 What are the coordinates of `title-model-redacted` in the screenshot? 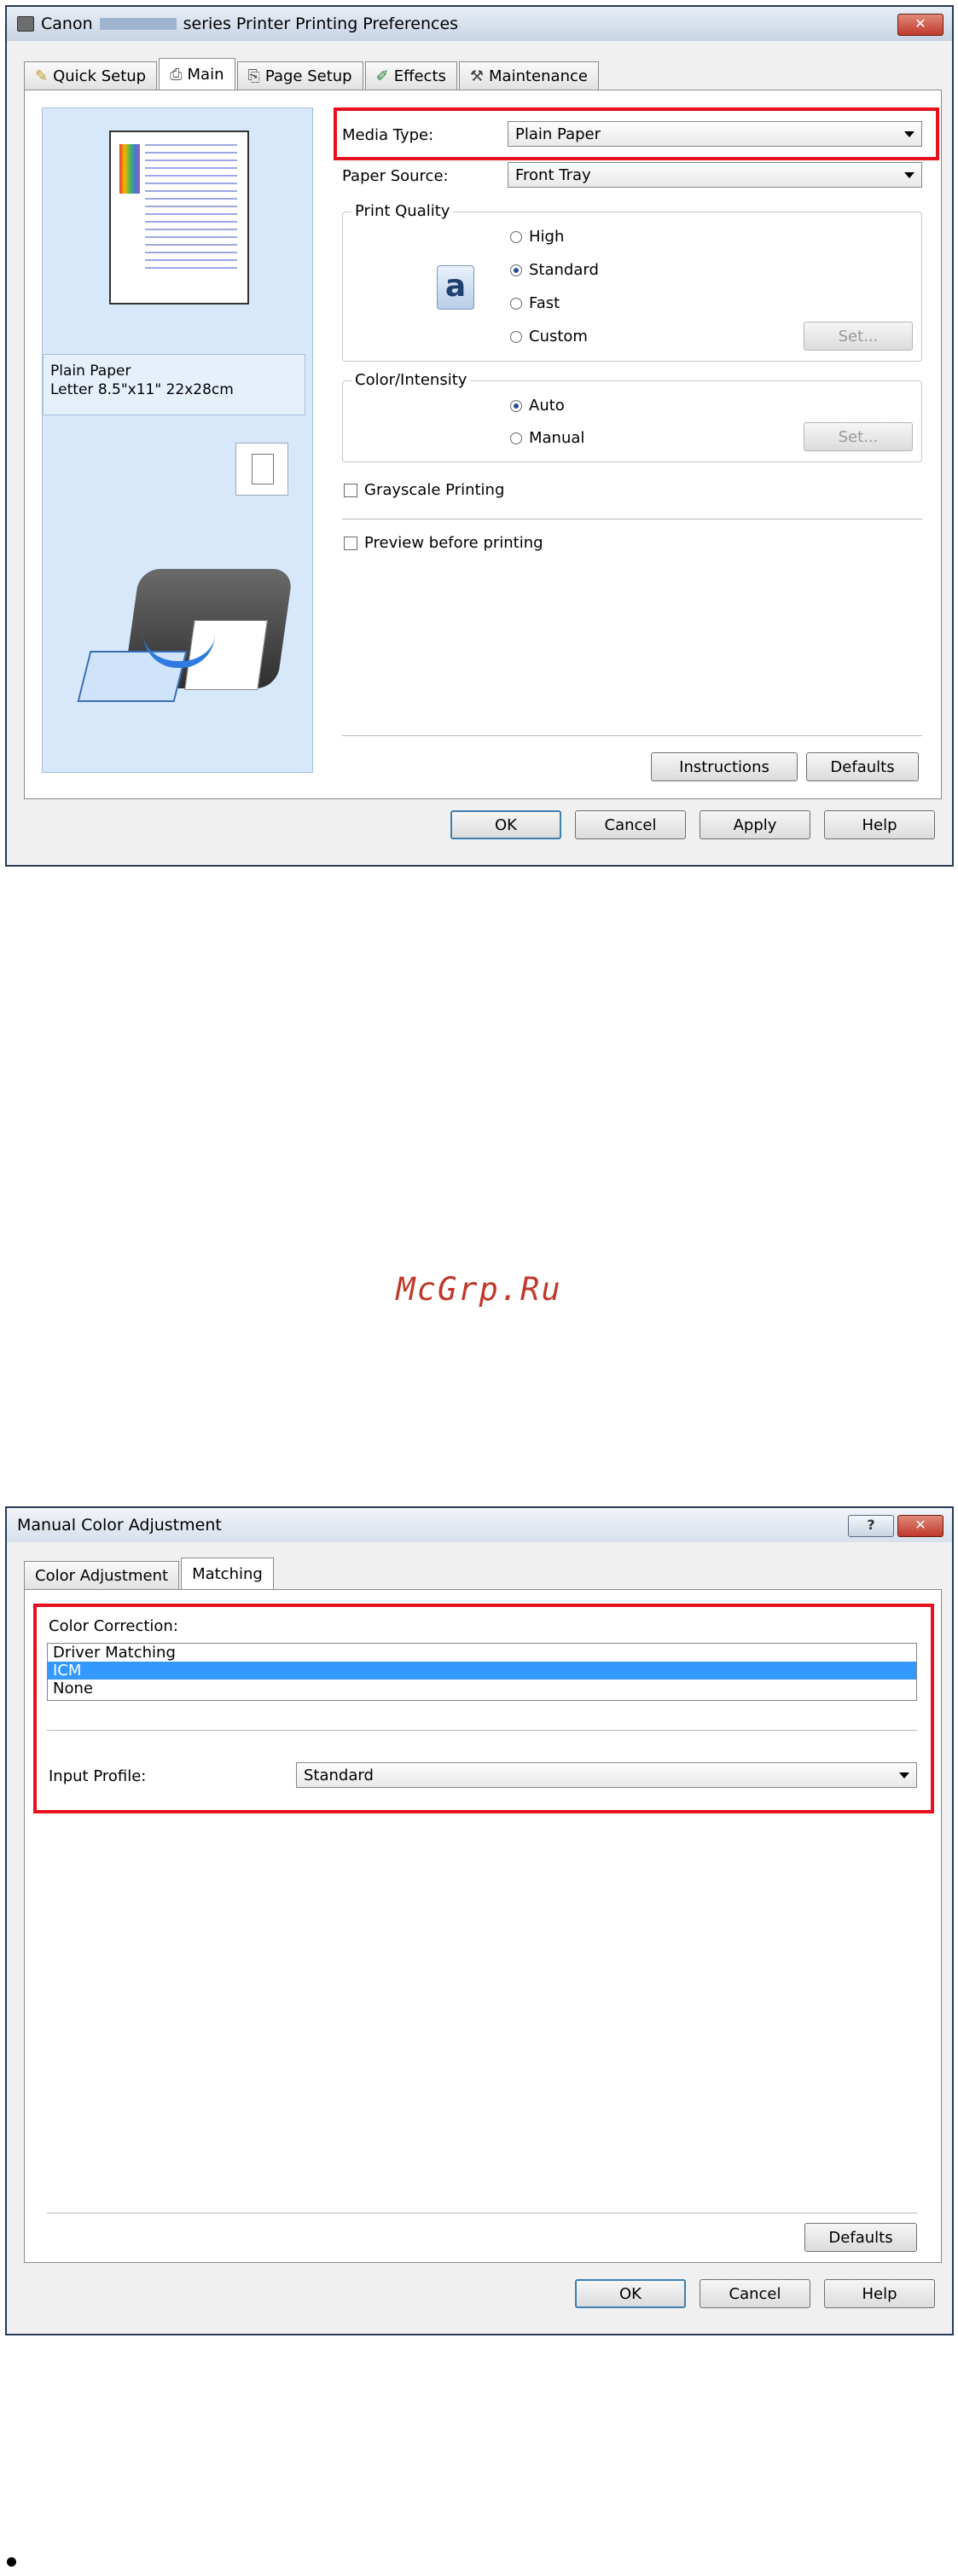 It's located at (138, 24).